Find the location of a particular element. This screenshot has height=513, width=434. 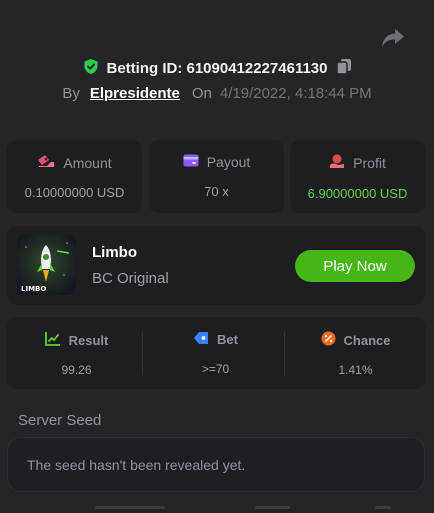

on-label: On is located at coordinates (201, 93).